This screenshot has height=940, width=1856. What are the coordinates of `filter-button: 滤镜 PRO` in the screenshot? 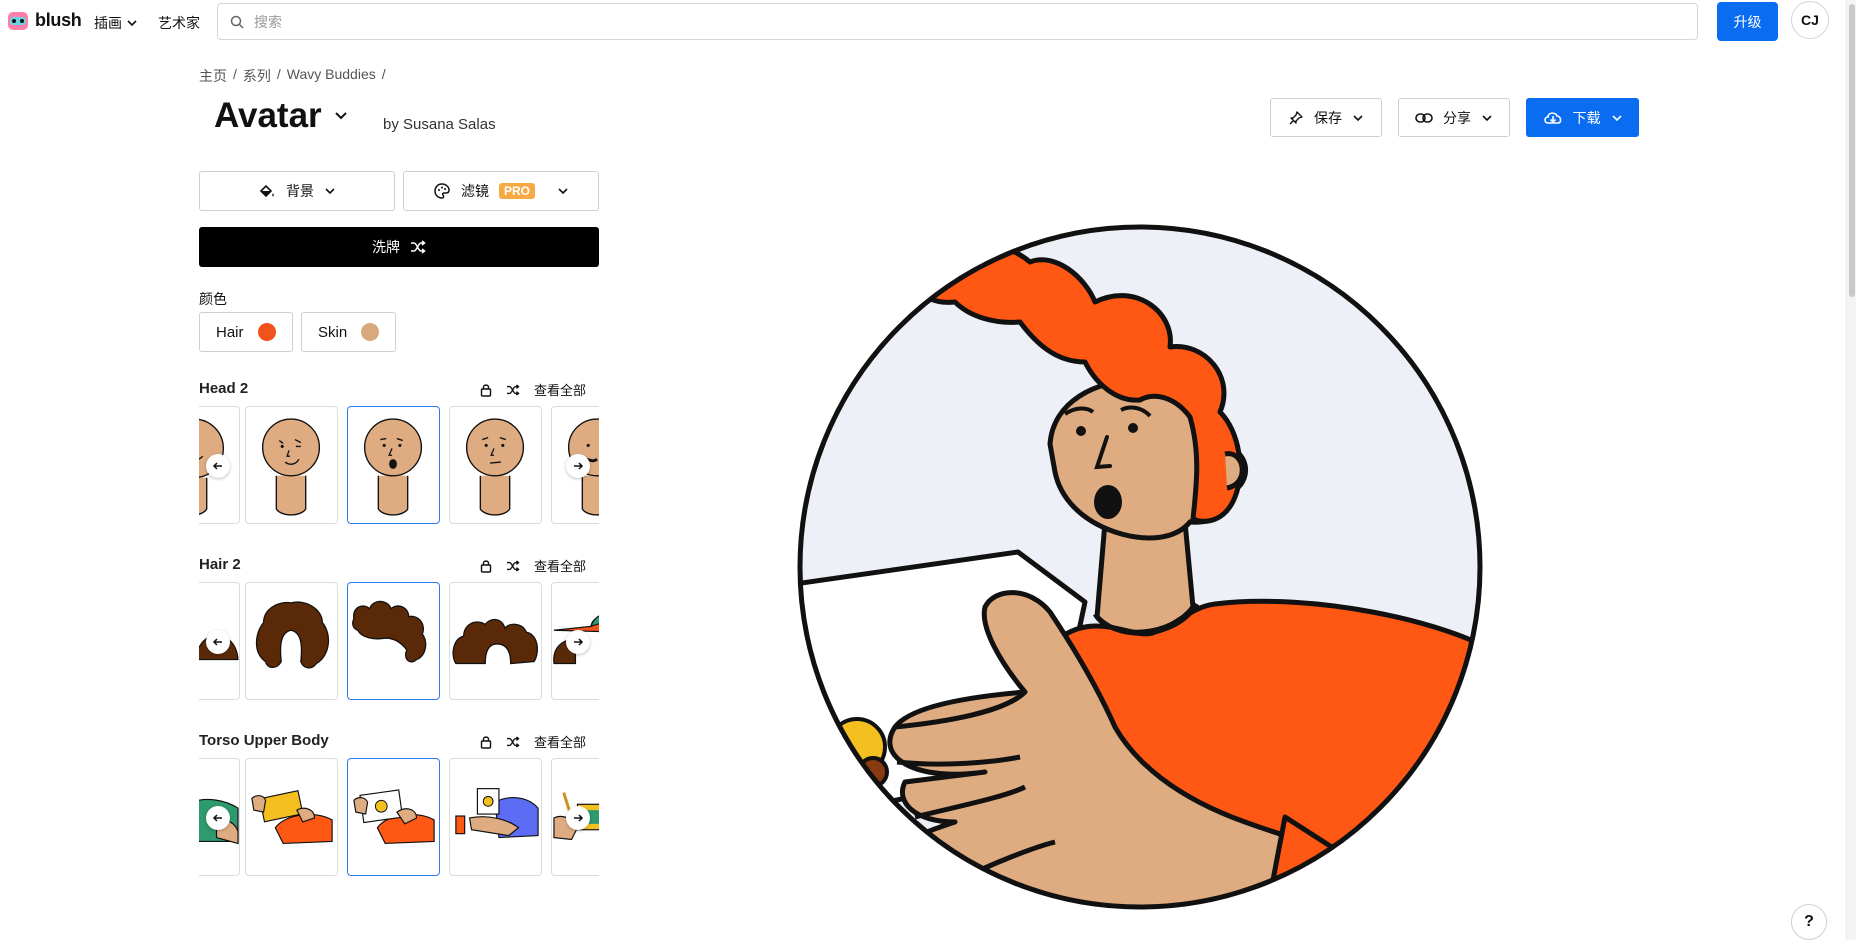 It's located at (501, 191).